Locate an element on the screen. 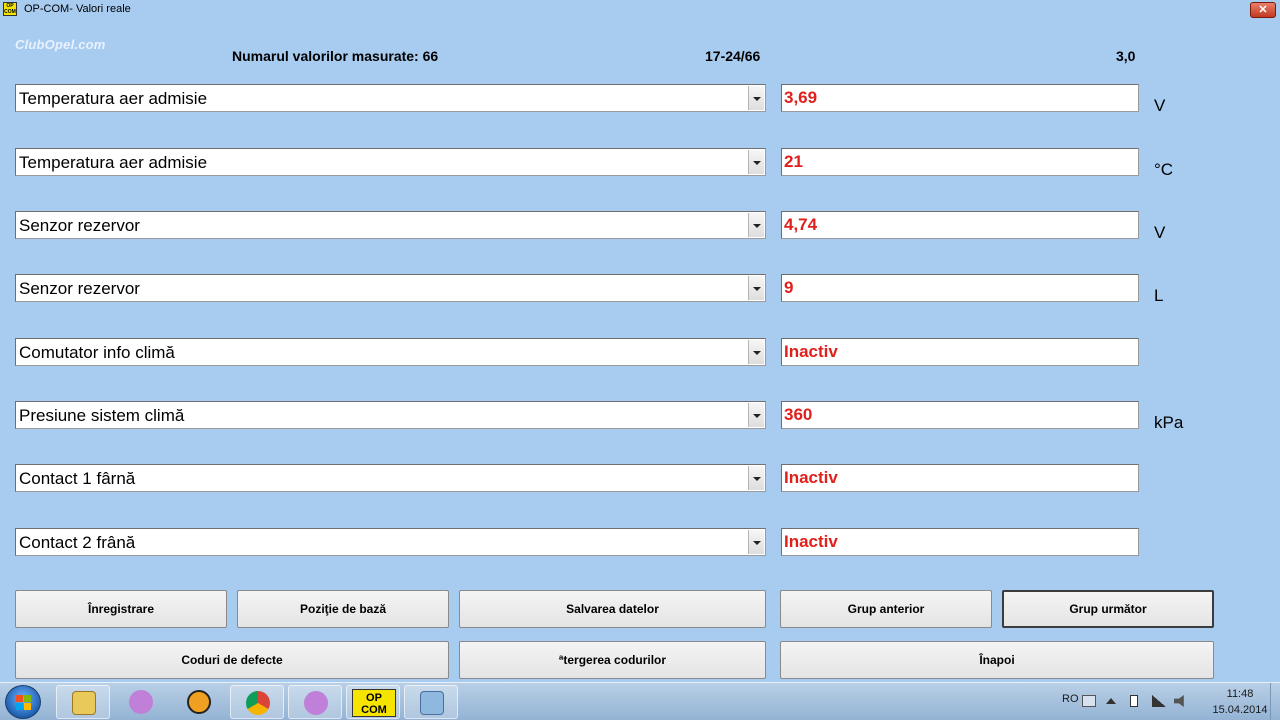 The image size is (1280, 720). taskbar-opcom: OP COM is located at coordinates (373, 702).